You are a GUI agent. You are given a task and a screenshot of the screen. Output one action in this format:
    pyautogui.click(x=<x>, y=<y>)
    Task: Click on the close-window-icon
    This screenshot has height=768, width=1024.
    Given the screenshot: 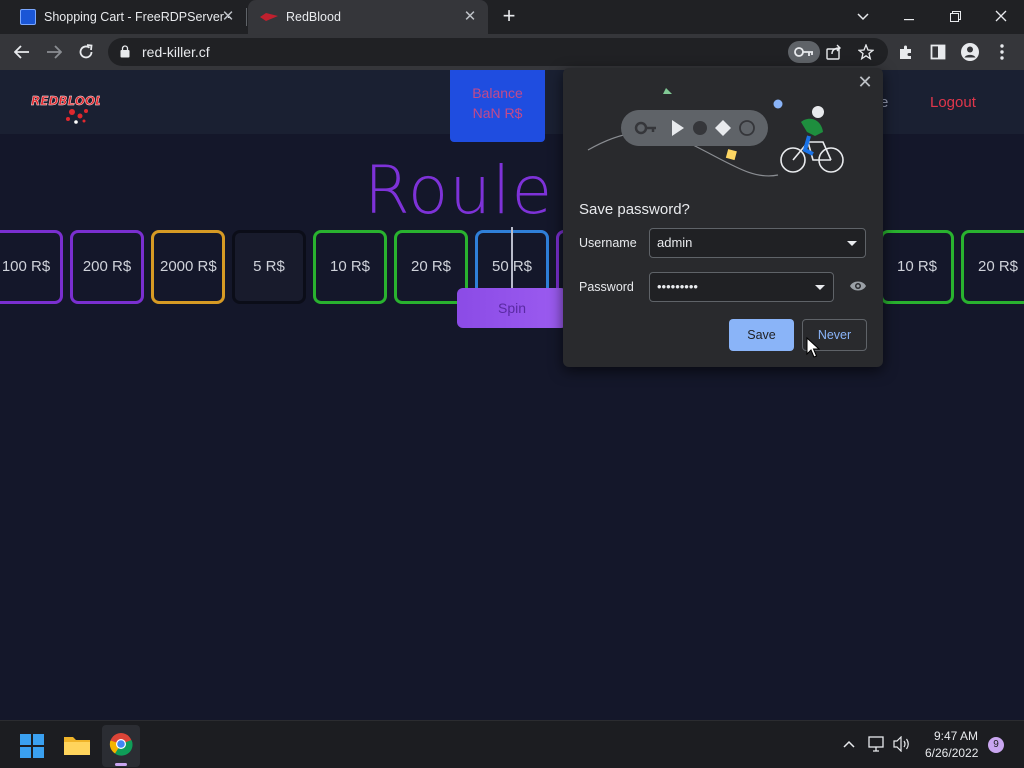 What is the action you would take?
    pyautogui.click(x=1001, y=17)
    